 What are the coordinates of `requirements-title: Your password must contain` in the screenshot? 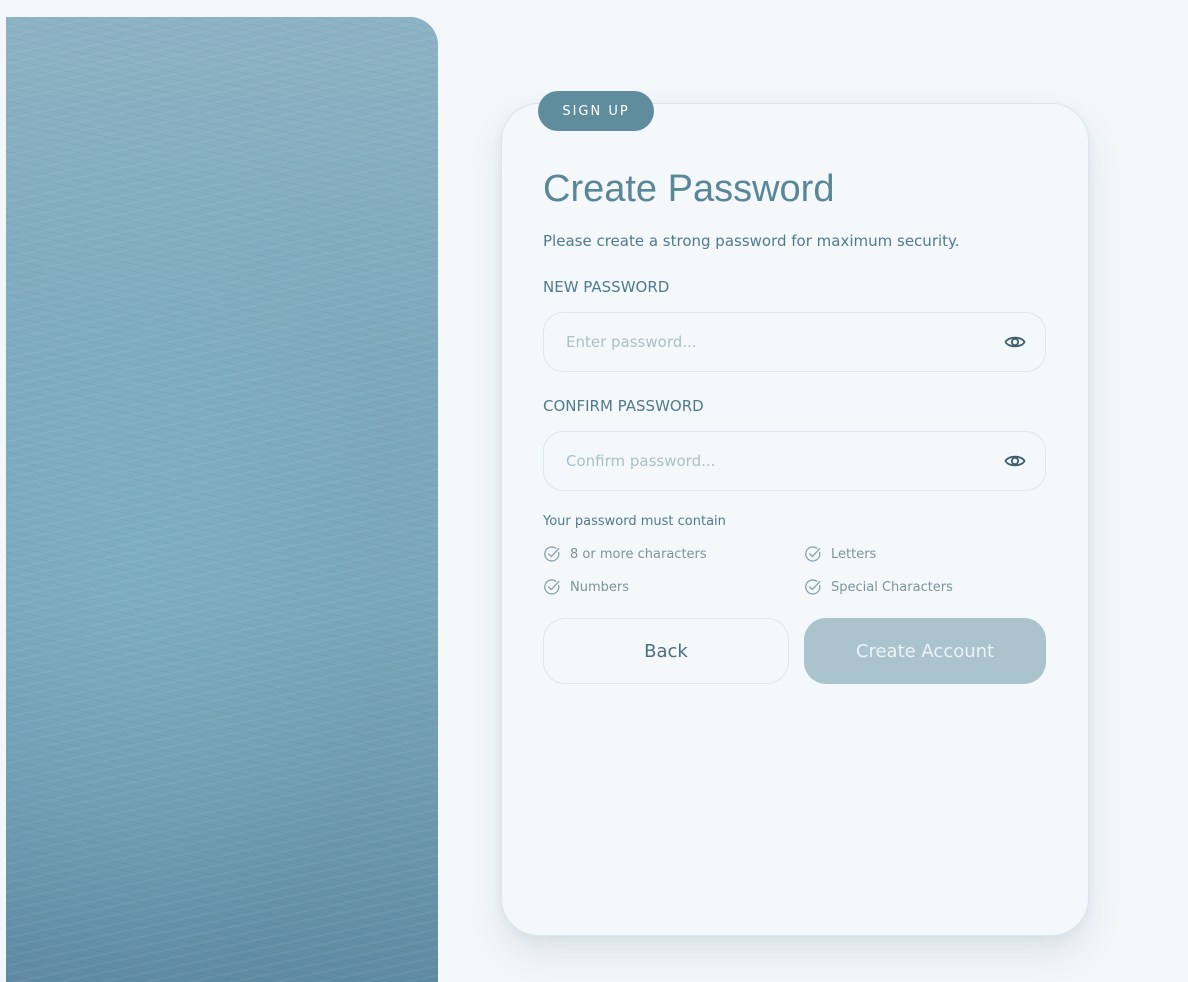 It's located at (634, 521).